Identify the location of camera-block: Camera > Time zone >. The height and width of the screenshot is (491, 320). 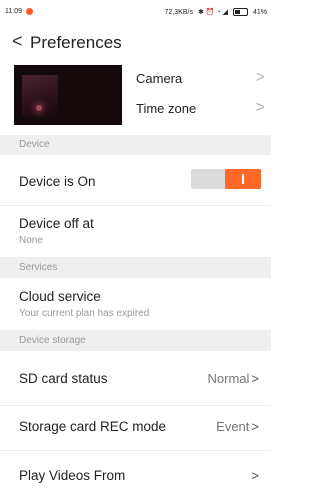
(135, 96).